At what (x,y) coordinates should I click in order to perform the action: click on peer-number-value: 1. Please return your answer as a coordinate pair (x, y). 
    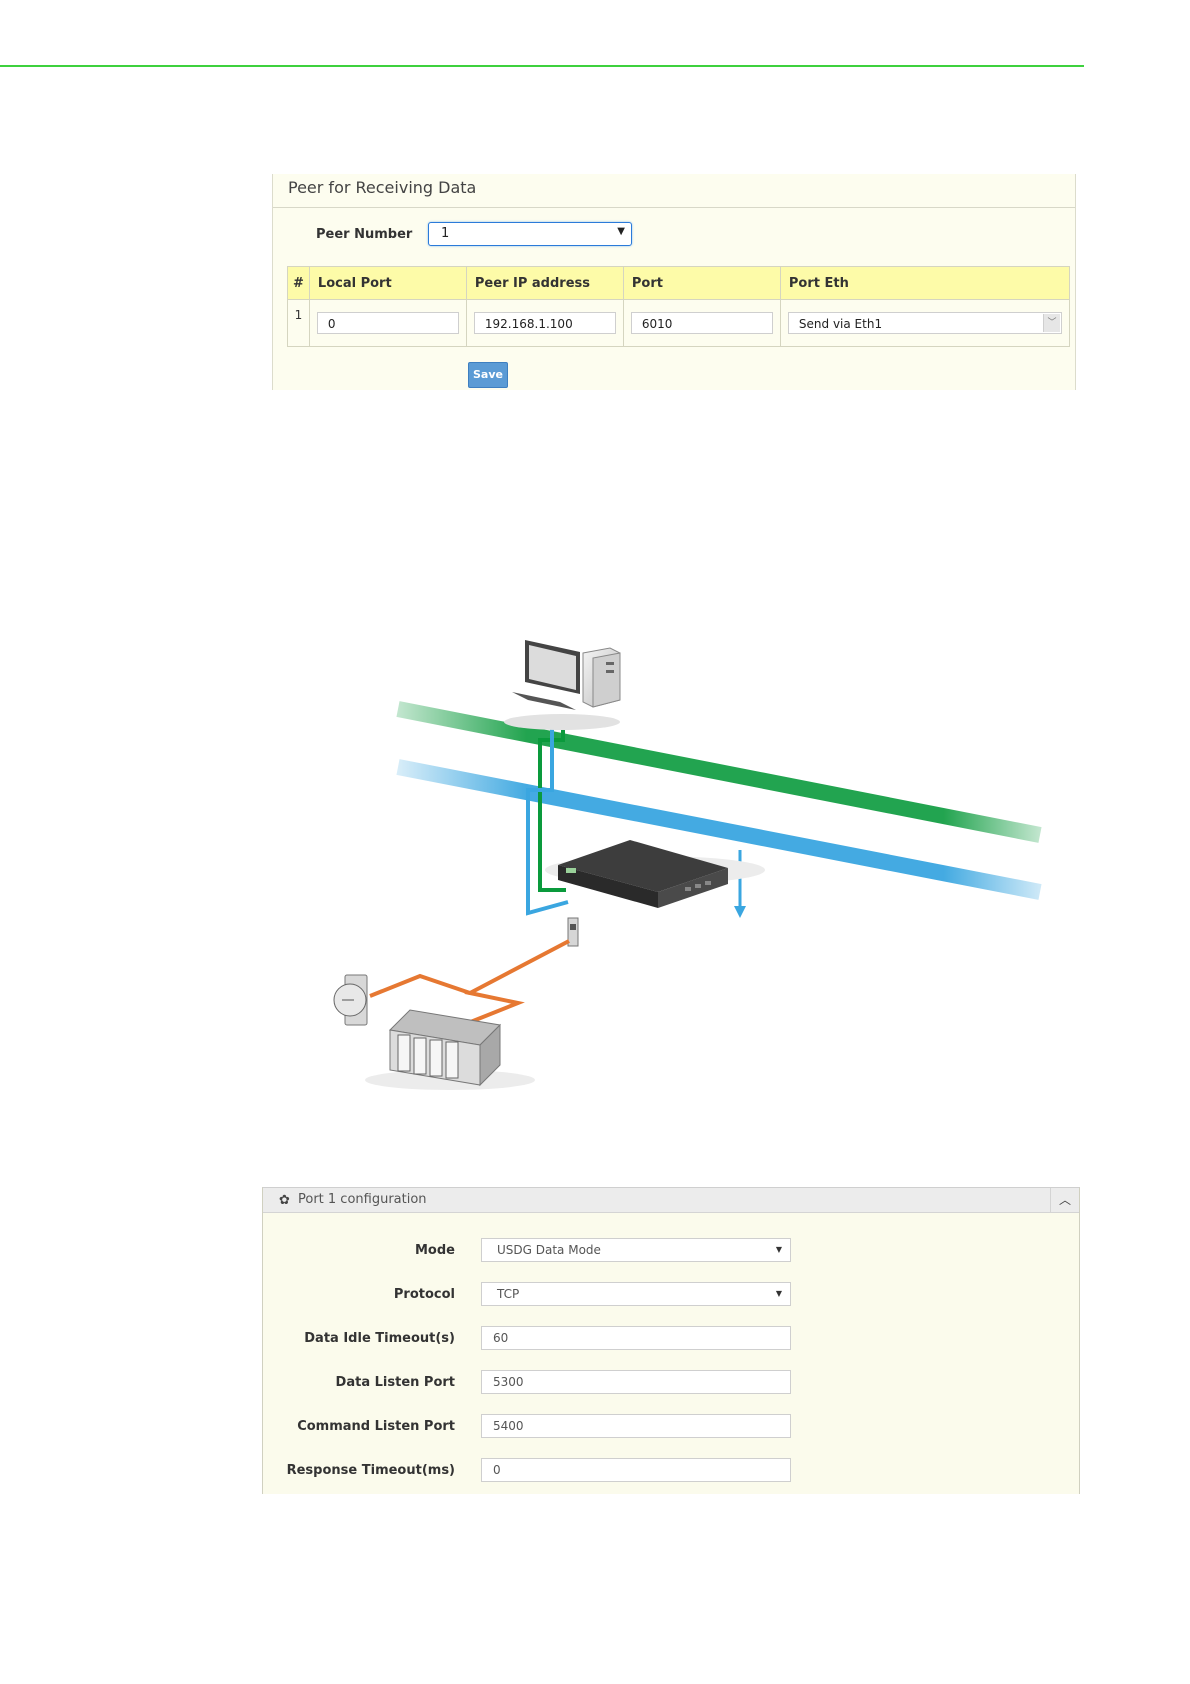
    Looking at the image, I should click on (445, 233).